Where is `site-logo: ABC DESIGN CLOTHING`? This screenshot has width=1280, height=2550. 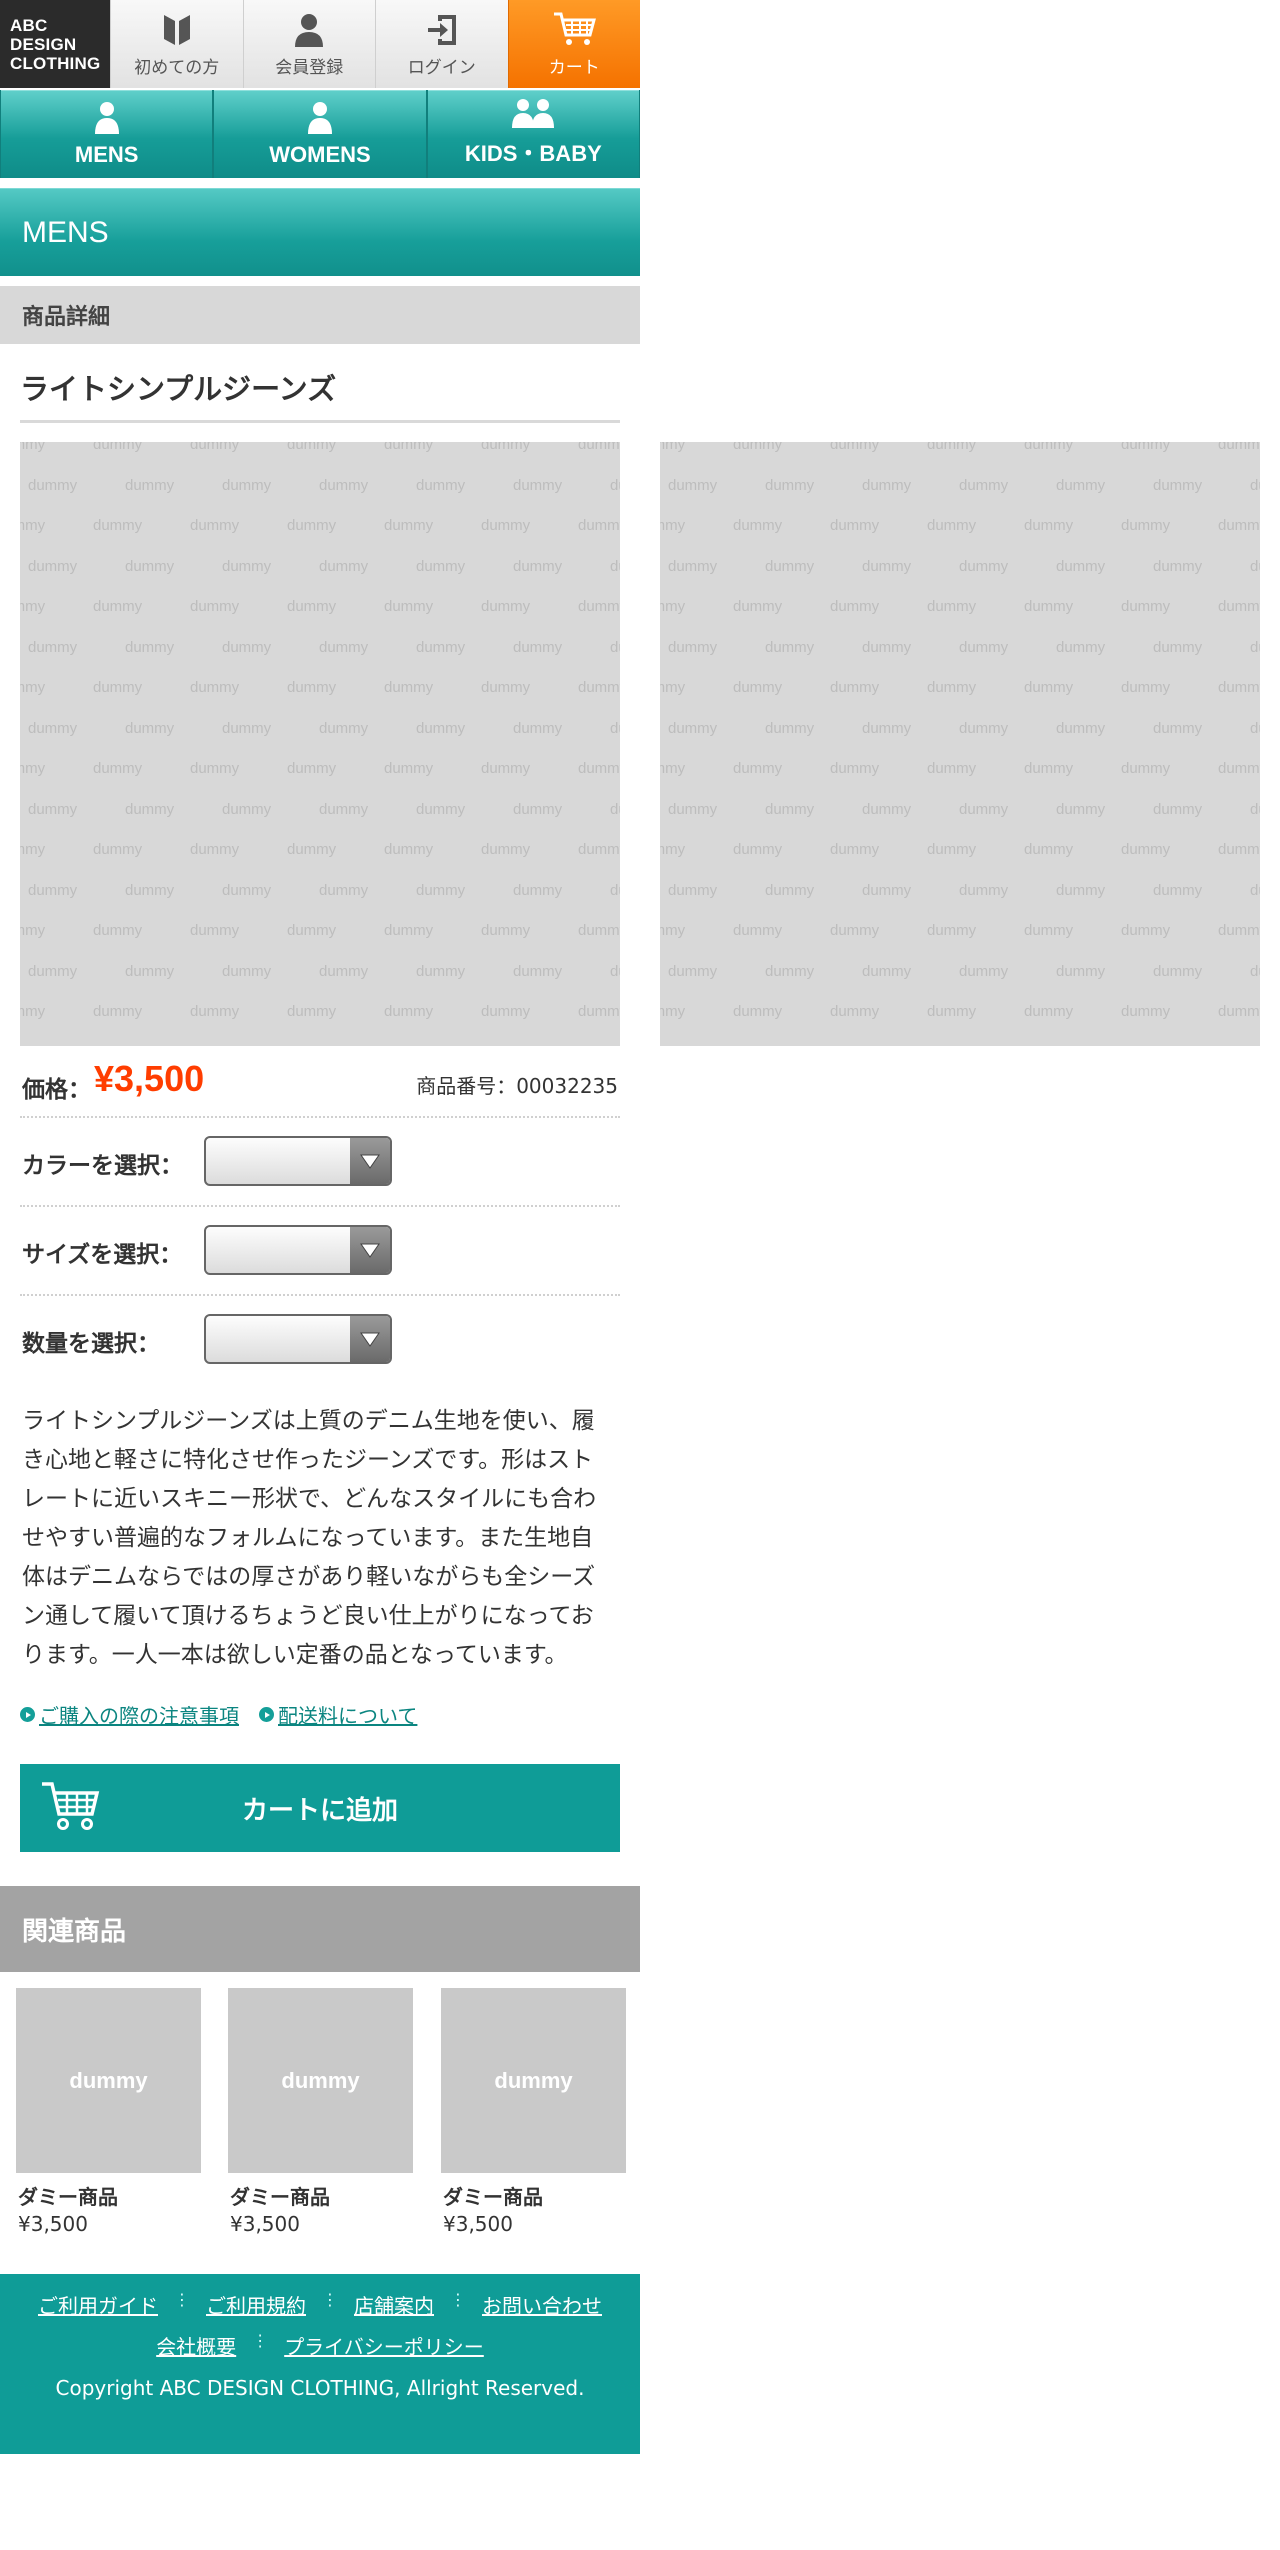
site-logo: ABC DESIGN CLOTHING is located at coordinates (55, 44).